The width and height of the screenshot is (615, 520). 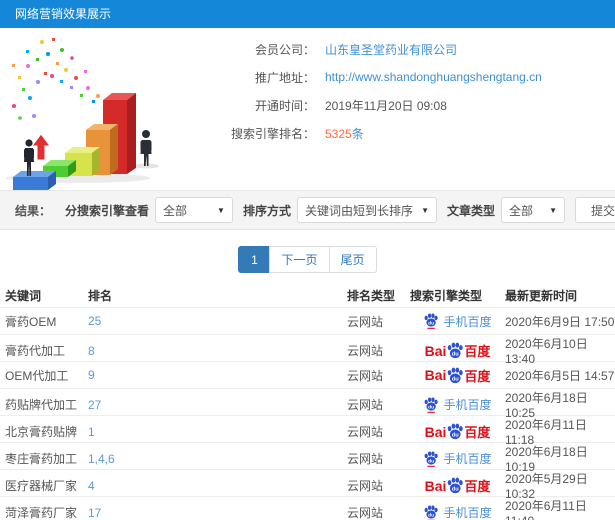 I want to click on bar-blue, so click(x=34, y=180).